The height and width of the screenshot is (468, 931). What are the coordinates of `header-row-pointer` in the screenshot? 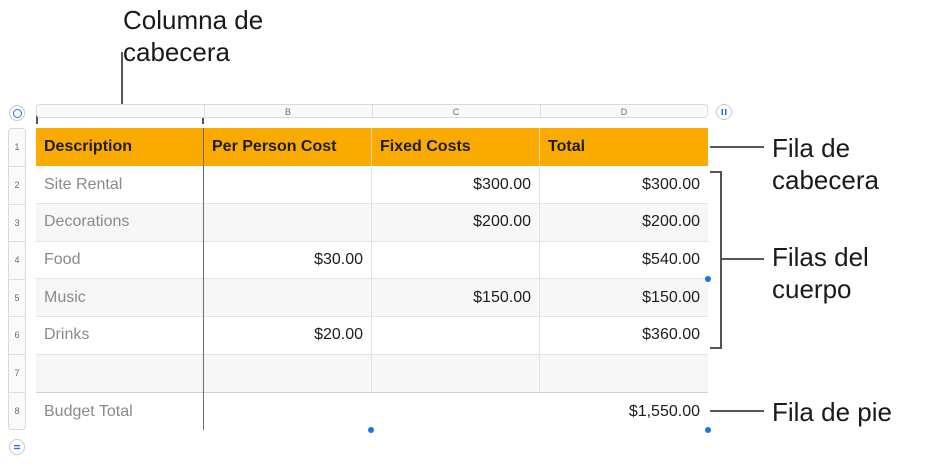 It's located at (737, 147).